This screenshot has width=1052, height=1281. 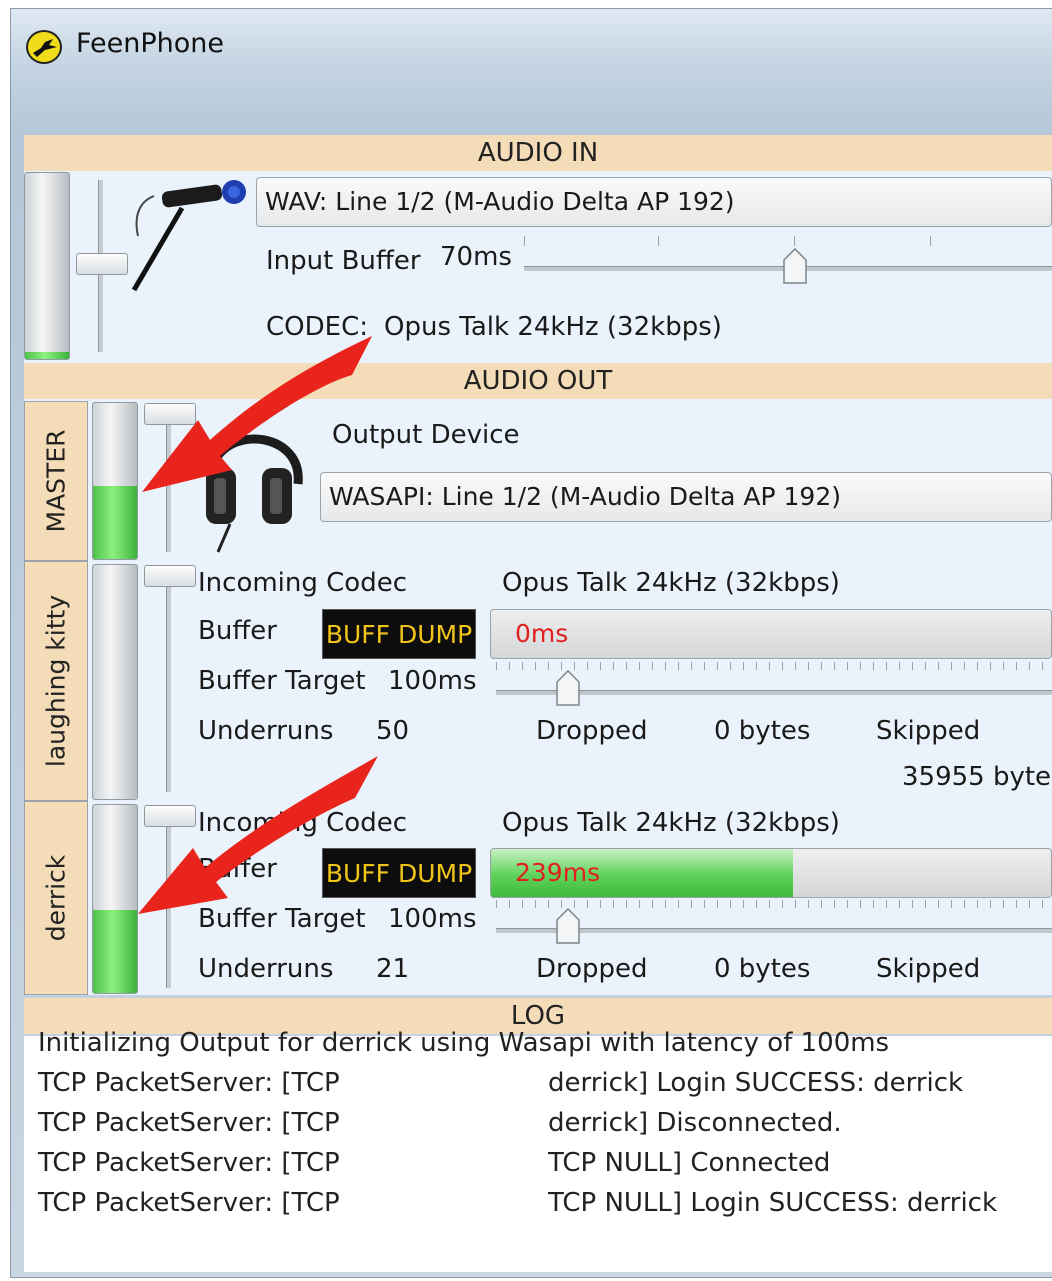 What do you see at coordinates (795, 265) in the screenshot?
I see `input-buffer-thumb` at bounding box center [795, 265].